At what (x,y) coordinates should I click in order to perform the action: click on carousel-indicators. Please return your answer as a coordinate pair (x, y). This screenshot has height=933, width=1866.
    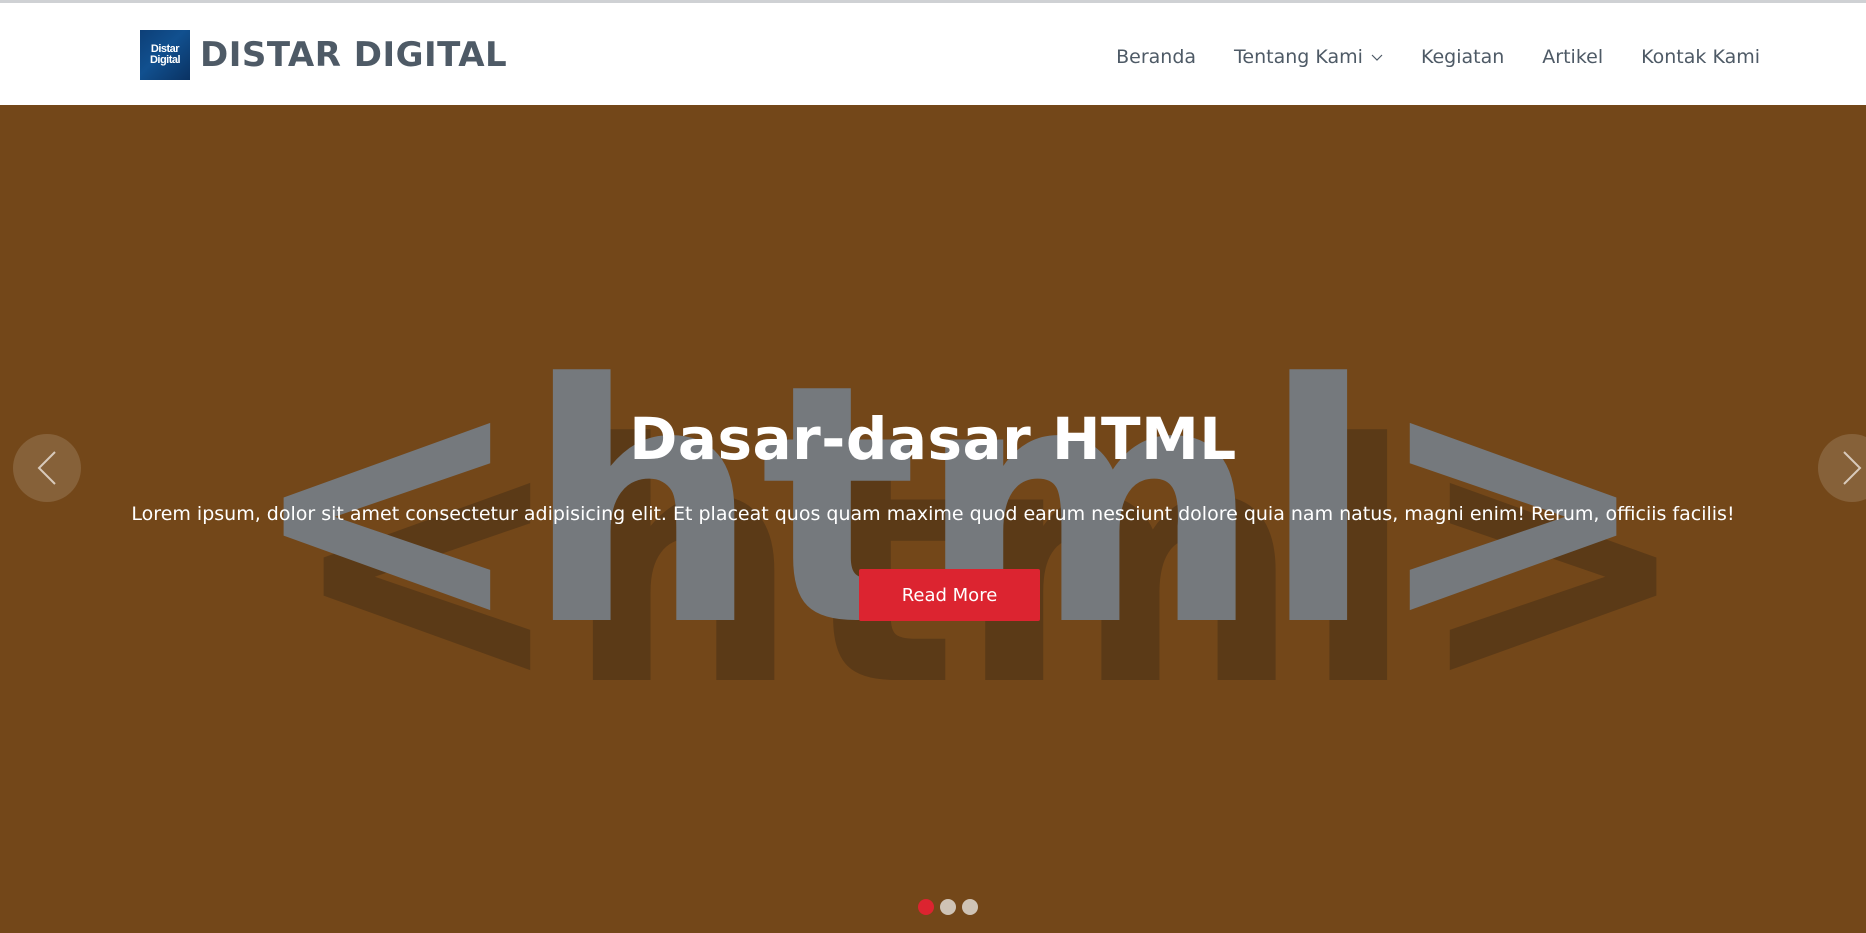
    Looking at the image, I should click on (951, 907).